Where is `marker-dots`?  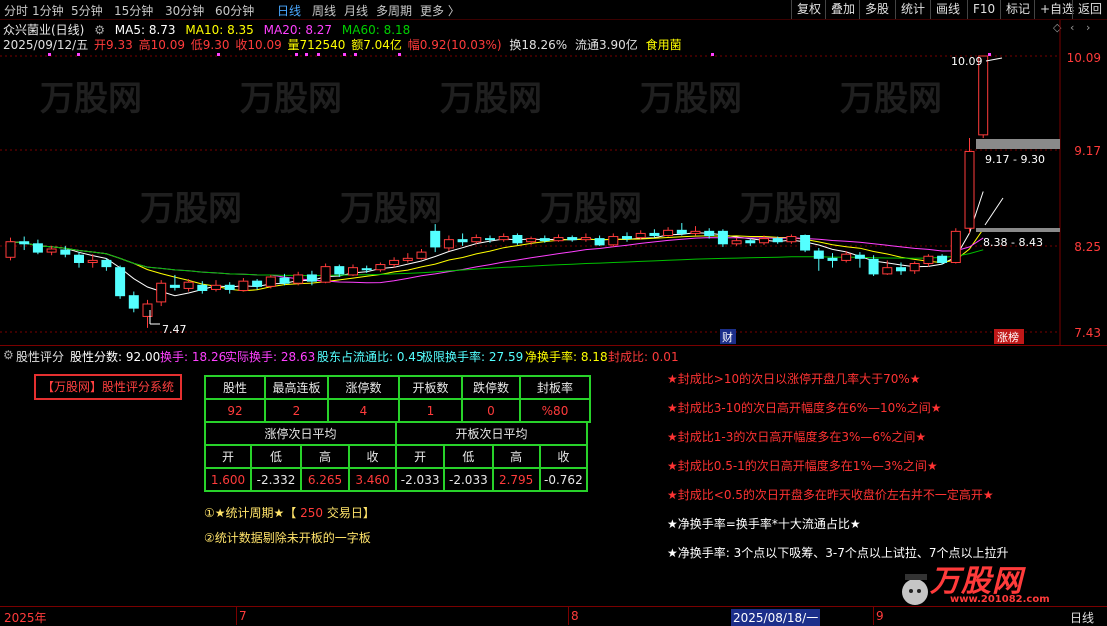
marker-dots is located at coordinates (519, 54).